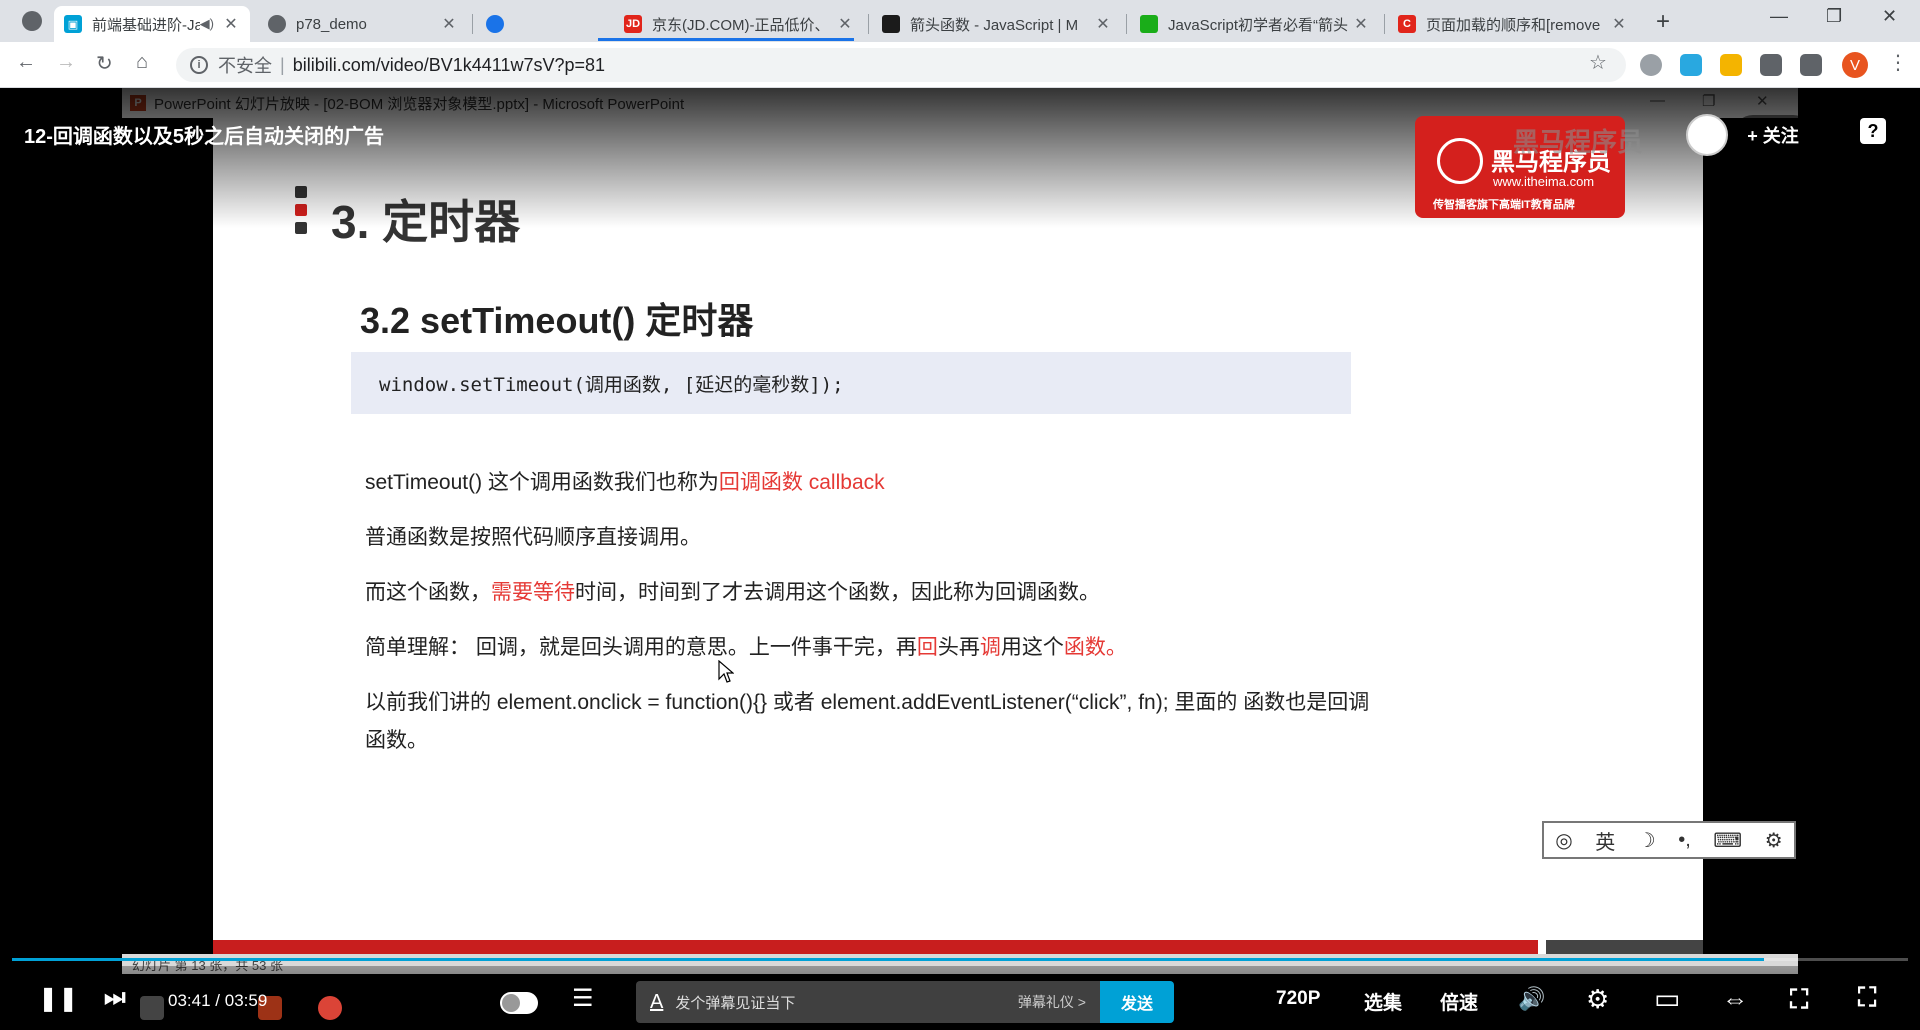 The image size is (1920, 1030). I want to click on tab-js-beginner: JavaScript初学者必看“箭头 ✕, so click(1255, 24).